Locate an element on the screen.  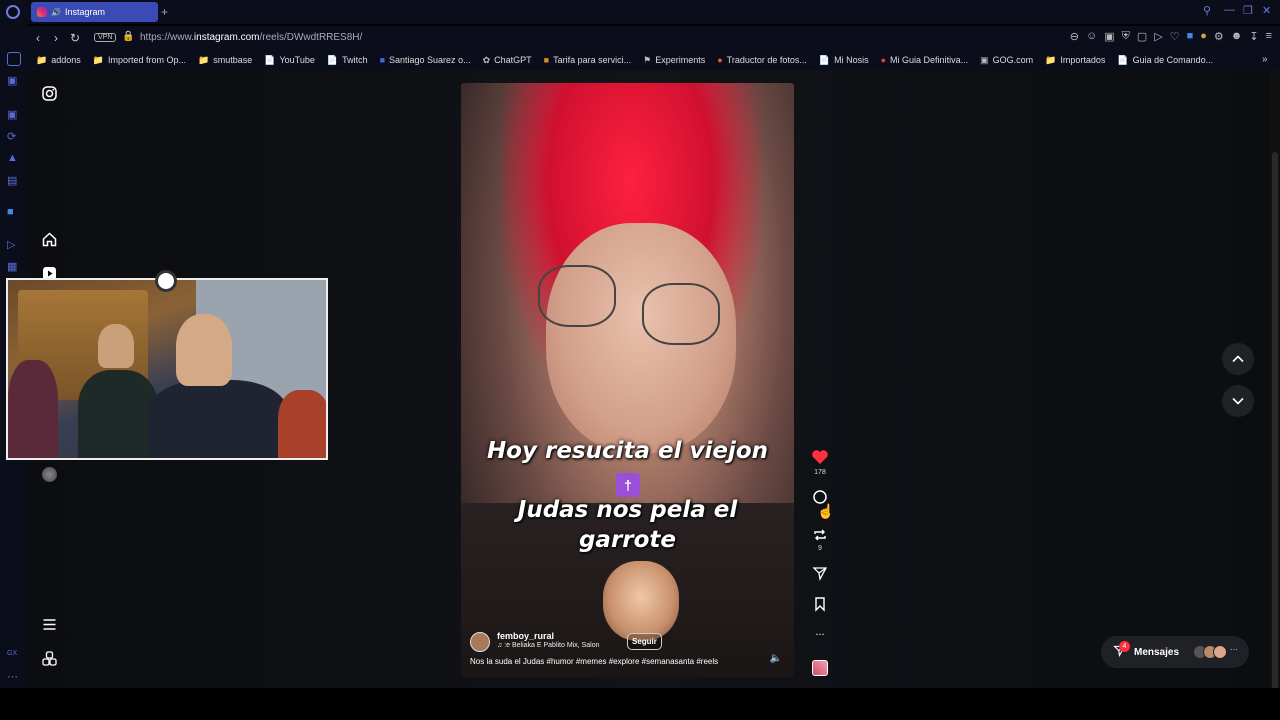
extension-2-icon: ● is located at coordinates (1203, 36).